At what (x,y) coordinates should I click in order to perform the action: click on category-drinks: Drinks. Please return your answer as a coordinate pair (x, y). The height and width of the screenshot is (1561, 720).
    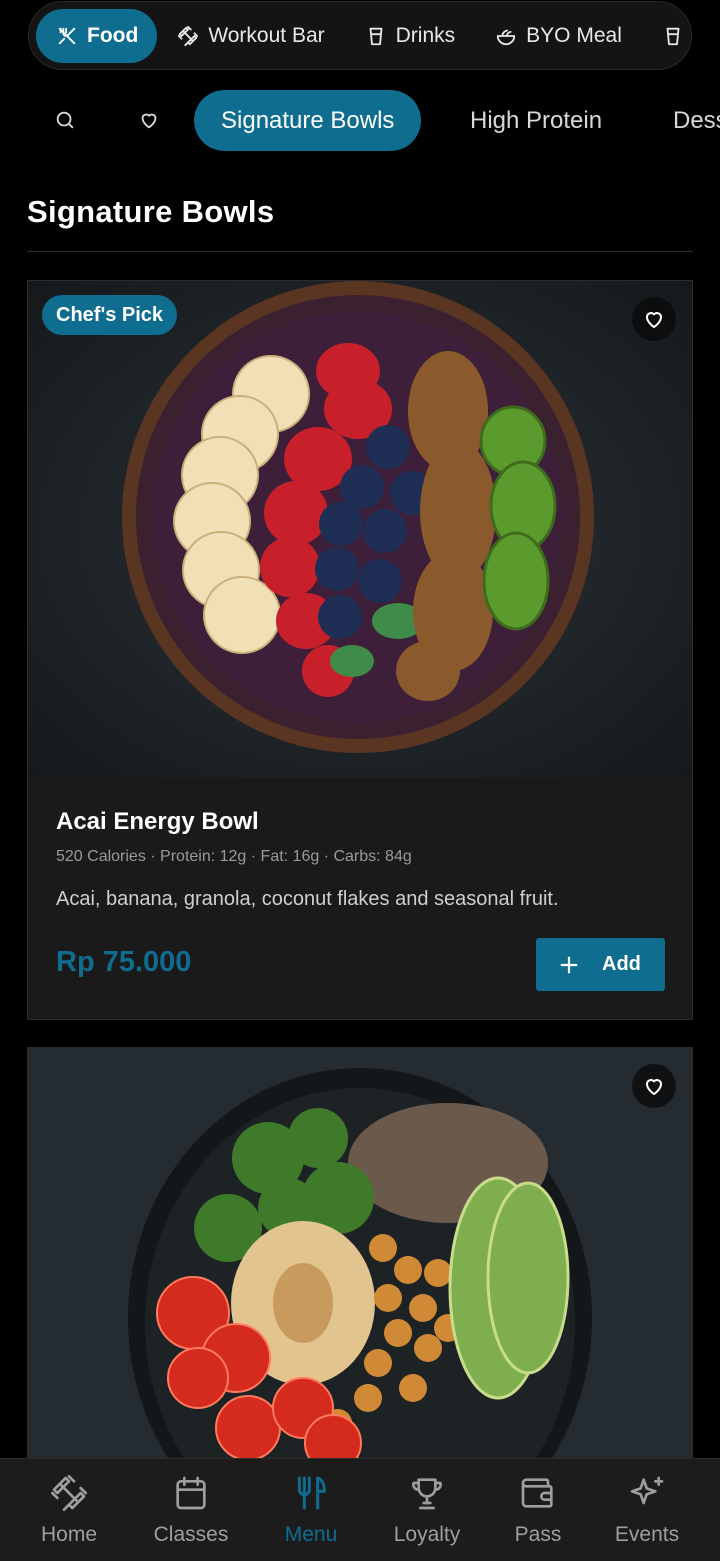
    Looking at the image, I should click on (410, 36).